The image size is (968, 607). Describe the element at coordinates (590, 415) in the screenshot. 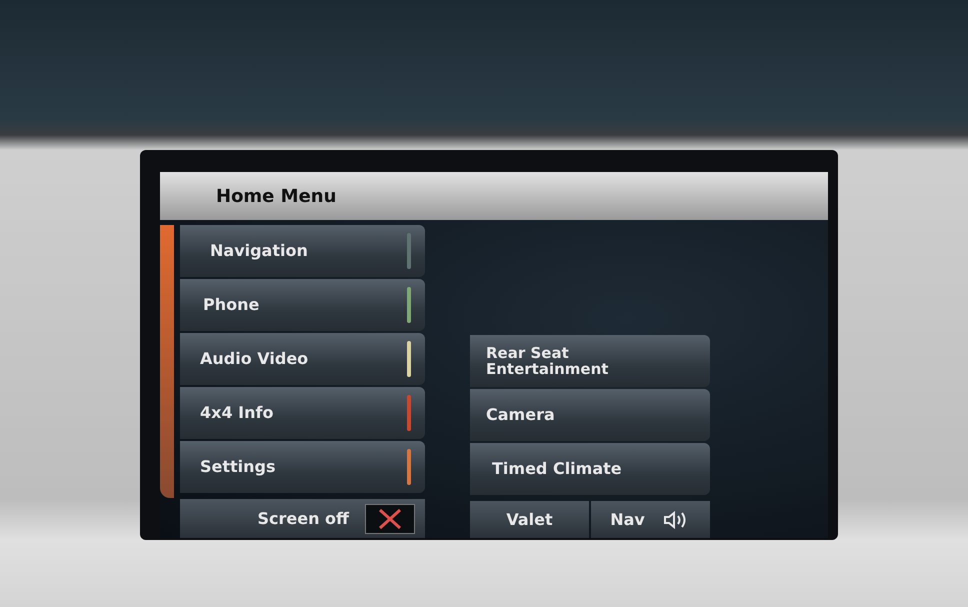

I see `menu-button: Camera` at that location.